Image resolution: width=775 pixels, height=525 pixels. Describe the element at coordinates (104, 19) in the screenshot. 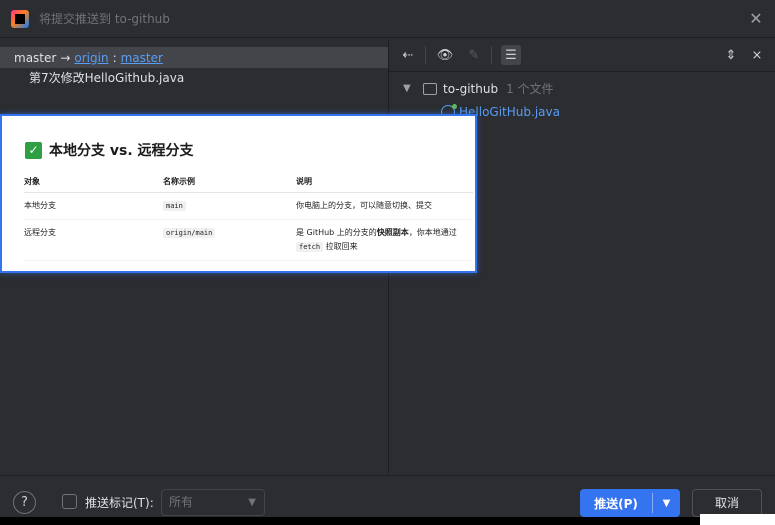

I see `window-title: 将提交推送到 to-github` at that location.